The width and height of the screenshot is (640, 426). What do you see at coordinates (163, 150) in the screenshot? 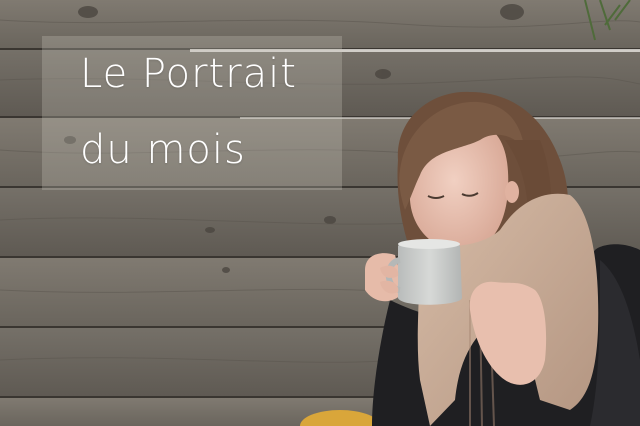
I see `caption-title-line2: du mois` at bounding box center [163, 150].